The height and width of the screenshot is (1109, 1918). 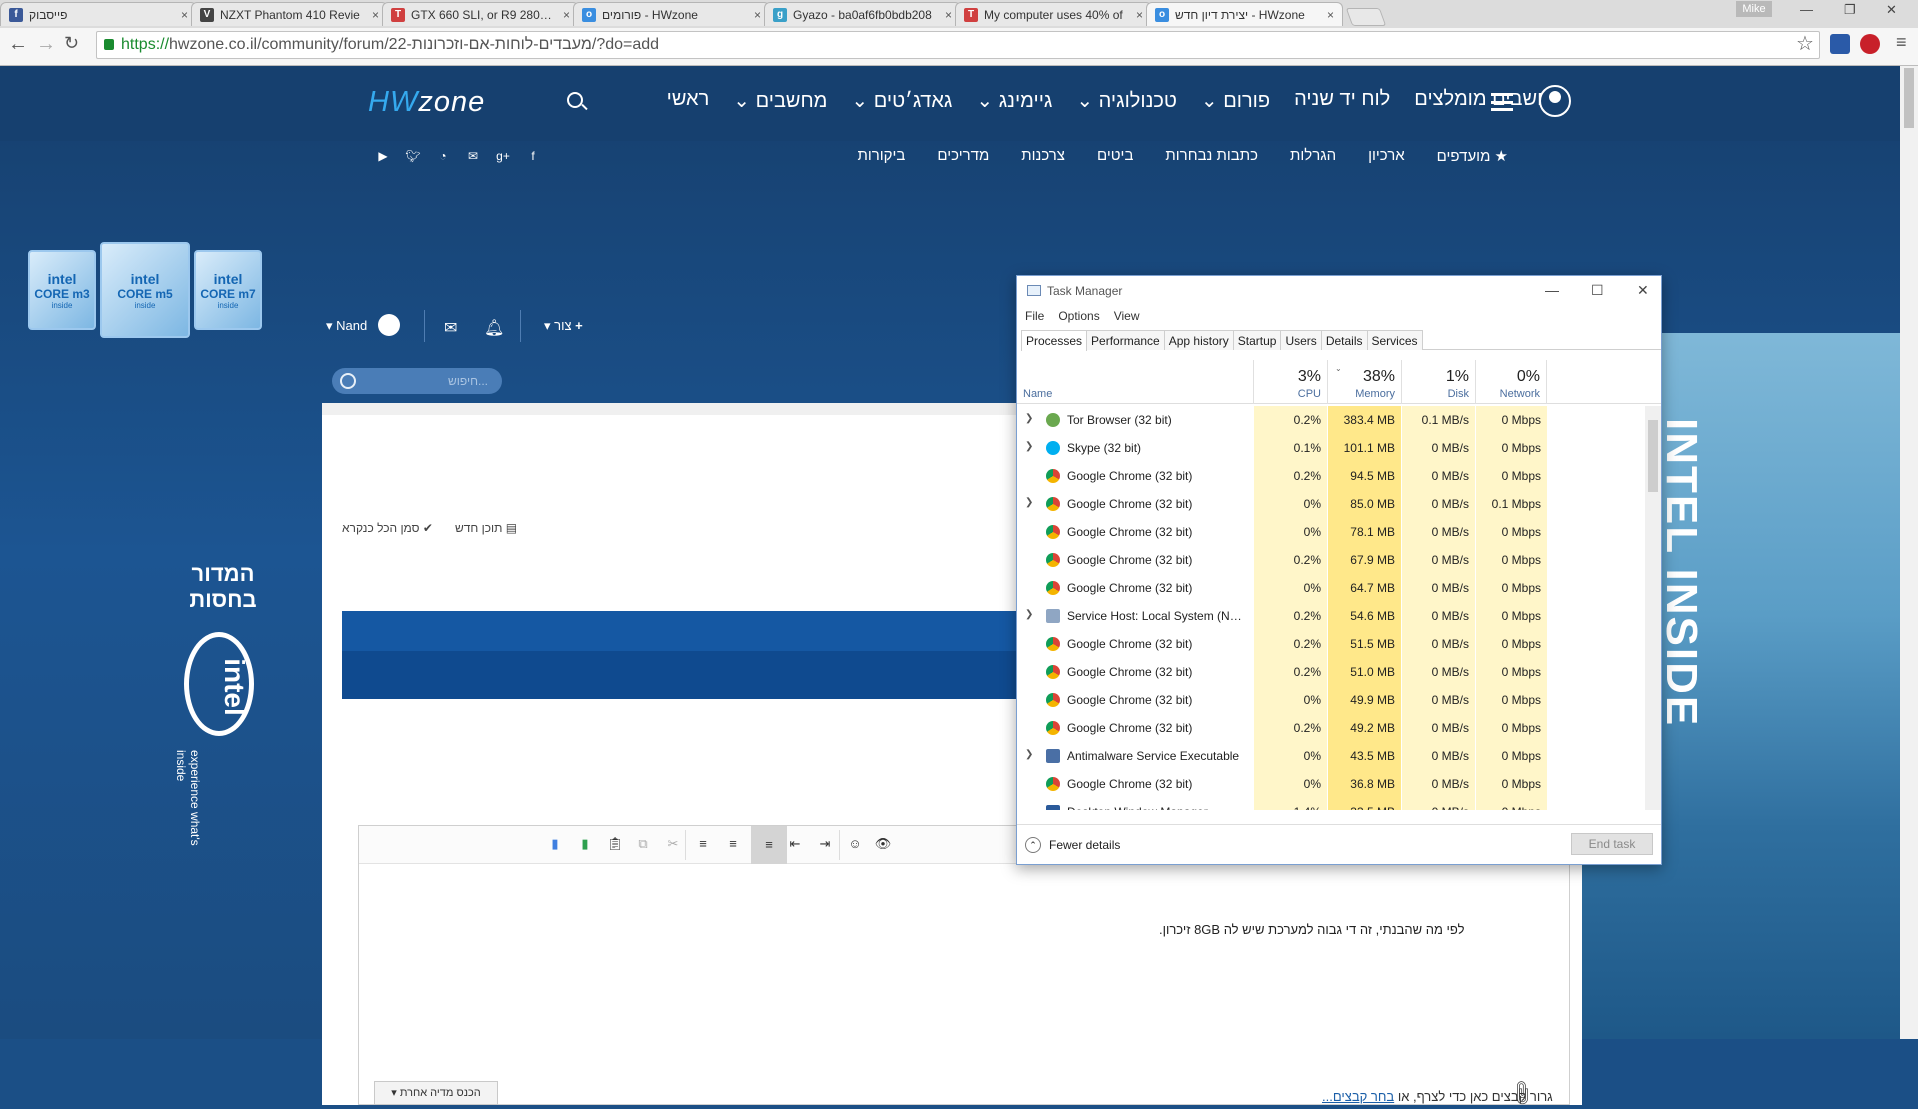 I want to click on reload-icon: ↻, so click(x=71, y=43).